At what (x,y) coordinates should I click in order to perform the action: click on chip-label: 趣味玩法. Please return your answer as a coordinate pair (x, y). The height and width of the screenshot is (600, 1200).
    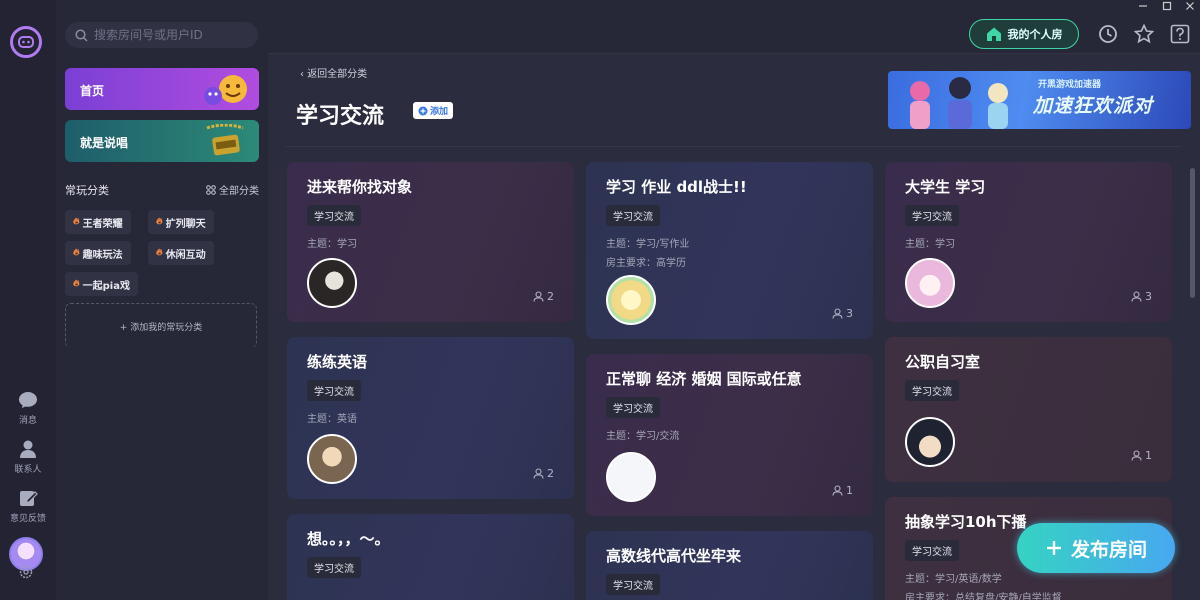
    Looking at the image, I should click on (102, 255).